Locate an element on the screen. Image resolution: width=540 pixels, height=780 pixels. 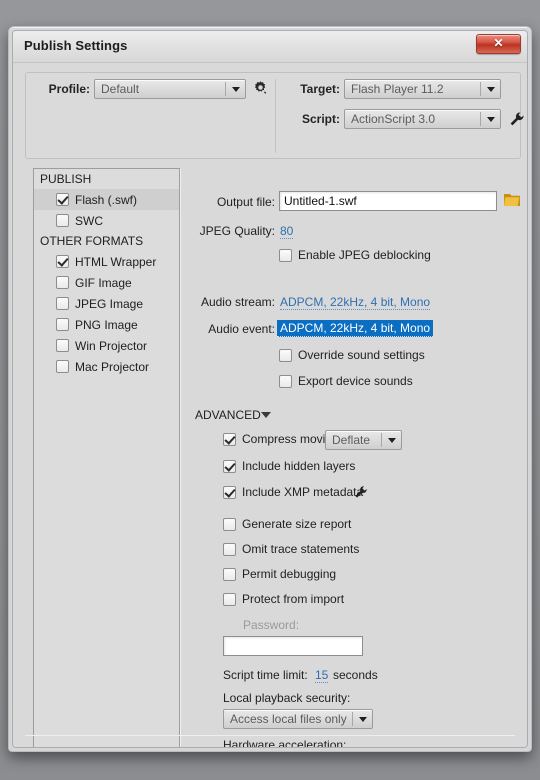
close-button: ✕ is located at coordinates (498, 44).